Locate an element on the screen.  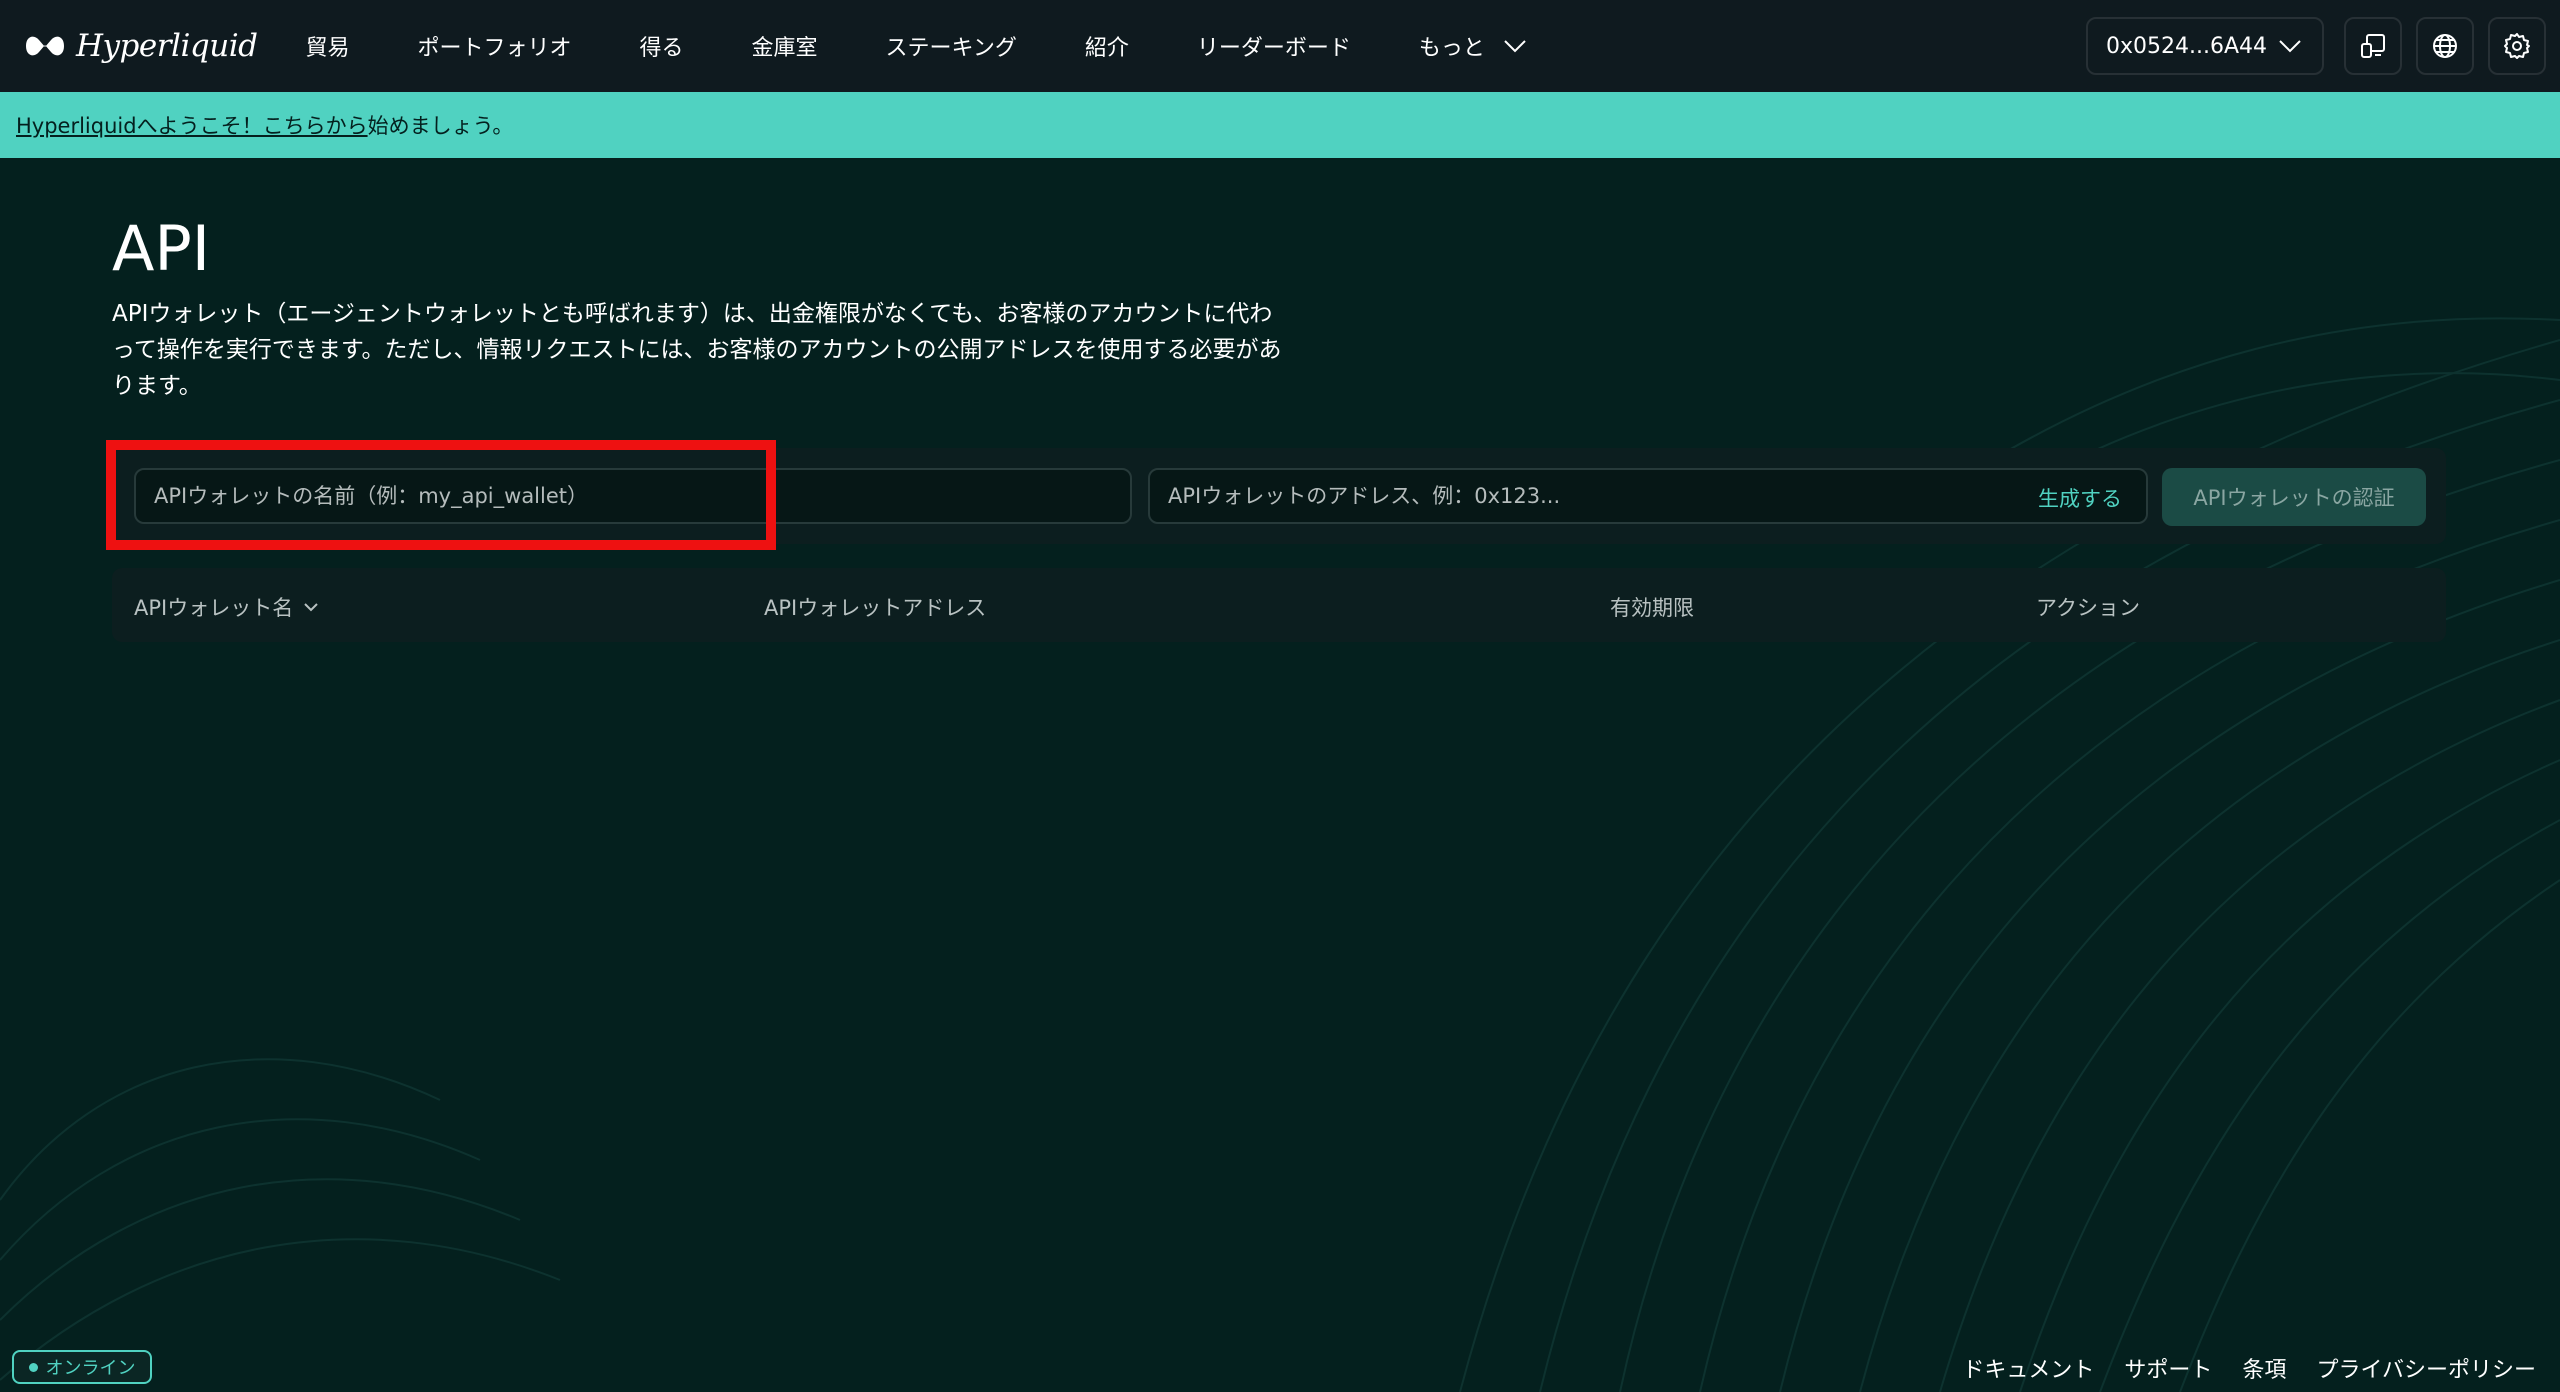
column-header-expiration: 有効期限 is located at coordinates (1652, 608).